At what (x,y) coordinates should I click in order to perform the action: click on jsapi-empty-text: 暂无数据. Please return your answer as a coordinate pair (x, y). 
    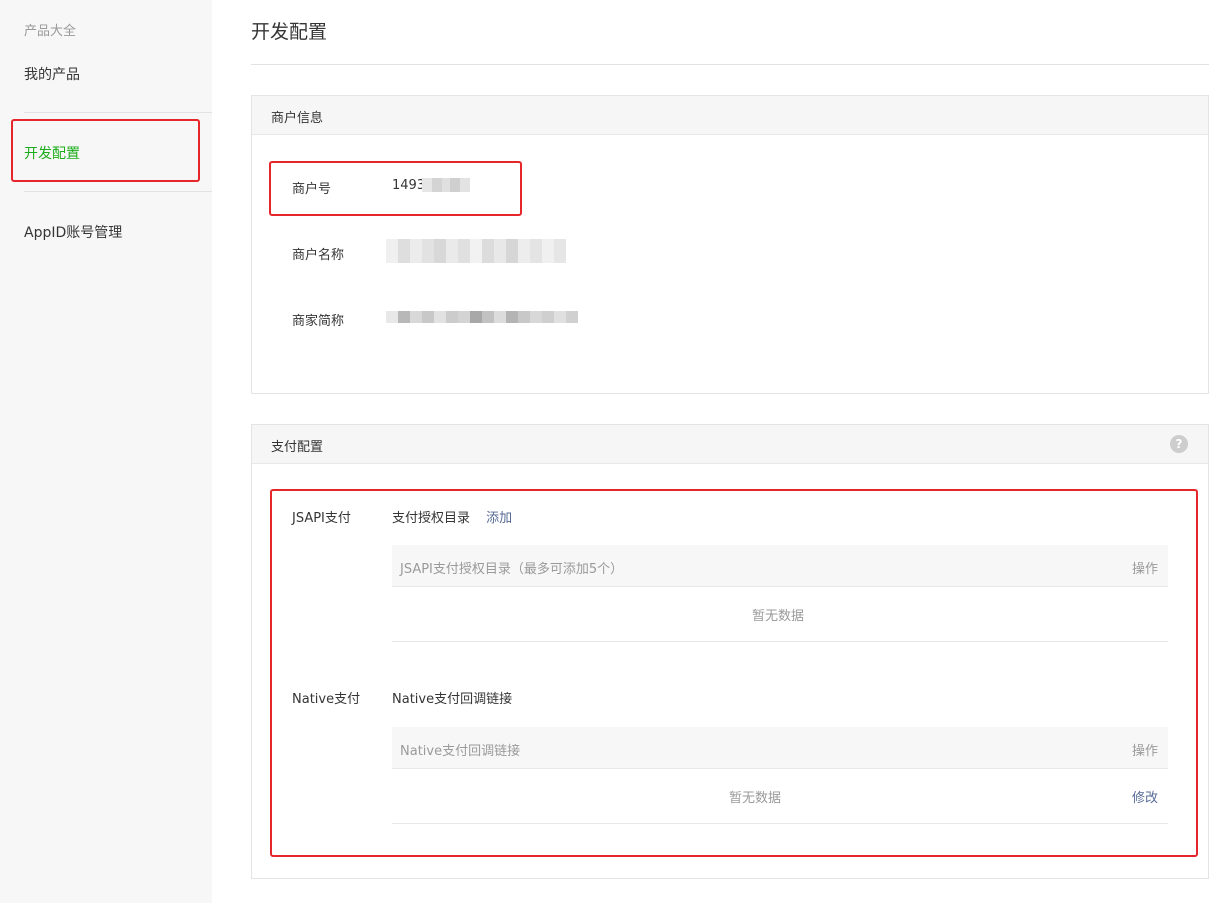
    Looking at the image, I should click on (778, 616).